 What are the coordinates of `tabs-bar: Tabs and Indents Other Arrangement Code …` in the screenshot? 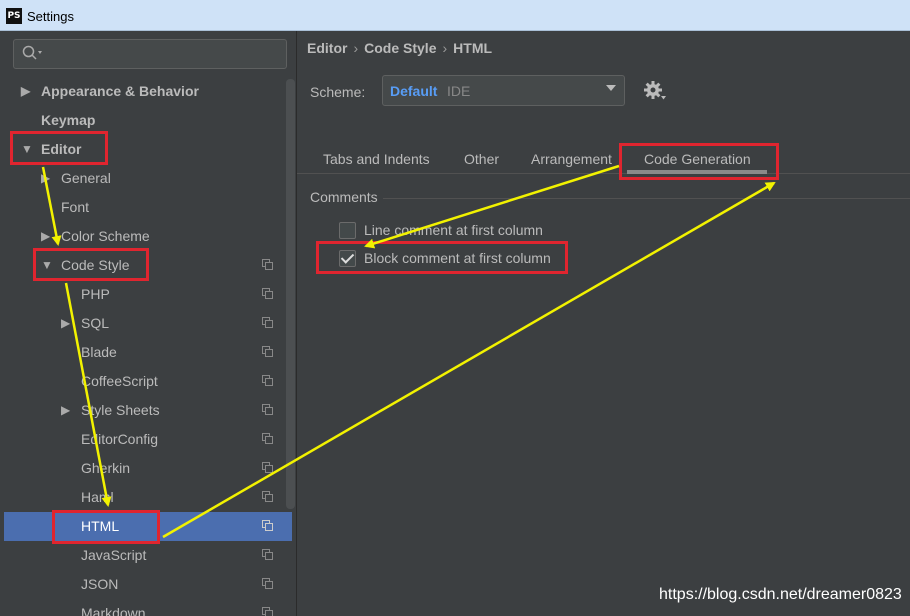 It's located at (603, 157).